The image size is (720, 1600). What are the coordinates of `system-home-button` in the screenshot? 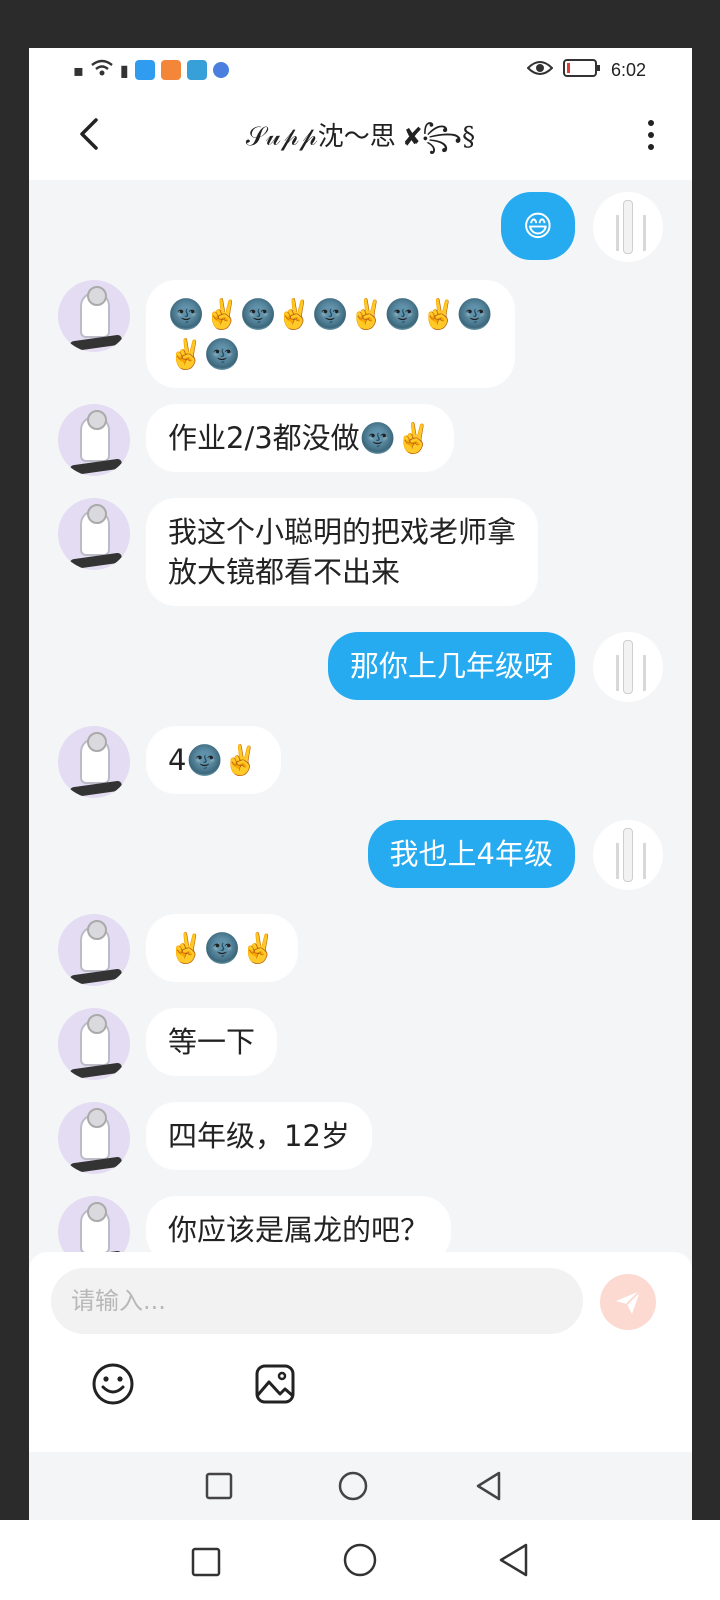 It's located at (360, 1560).